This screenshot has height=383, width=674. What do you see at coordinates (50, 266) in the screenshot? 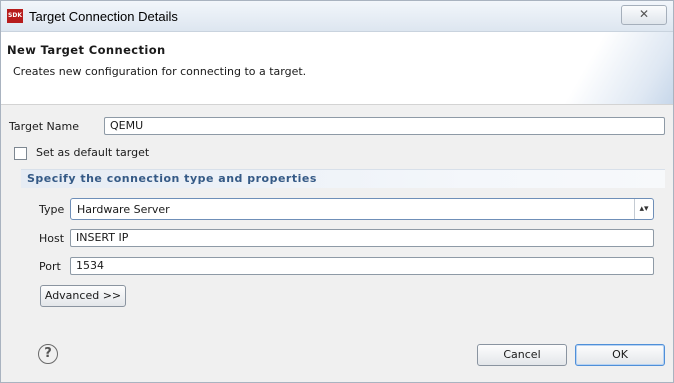
I see `port-label: Port` at bounding box center [50, 266].